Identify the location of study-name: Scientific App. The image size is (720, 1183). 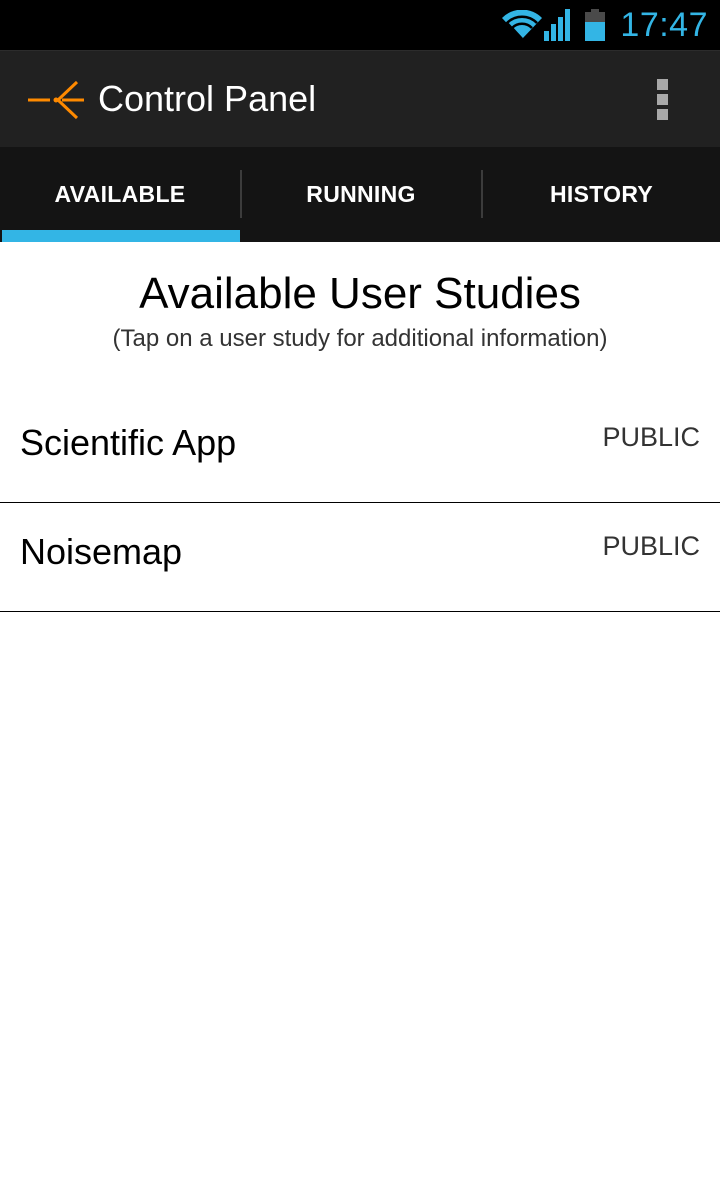
(128, 442).